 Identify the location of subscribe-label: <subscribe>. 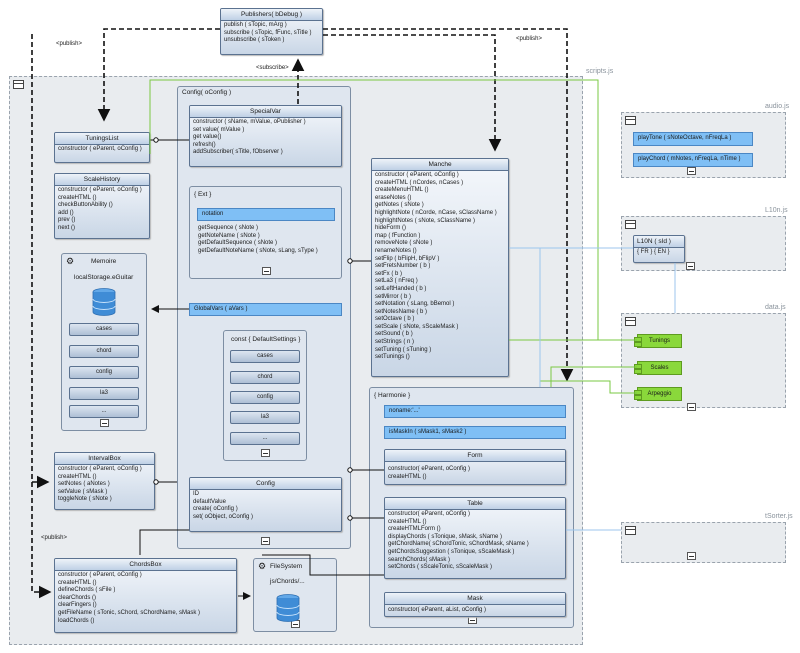
(272, 68).